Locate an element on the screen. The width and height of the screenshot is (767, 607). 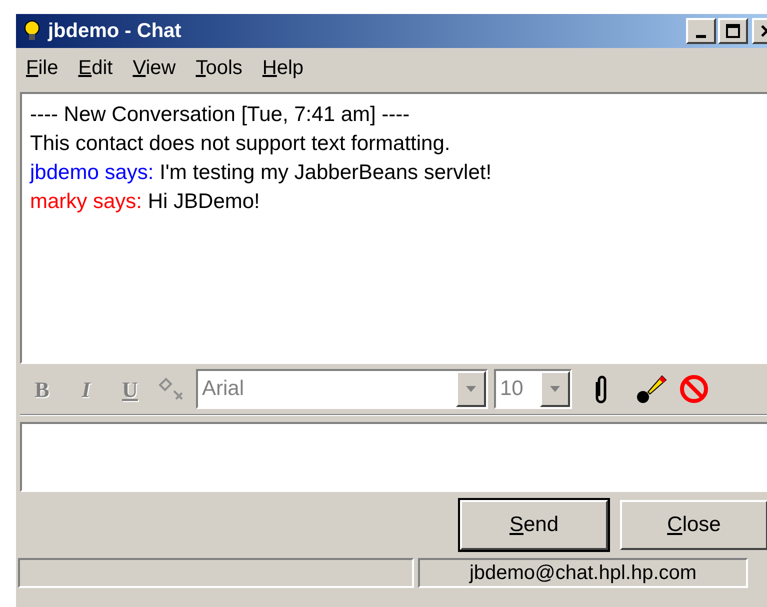
menu-item: Edit is located at coordinates (95, 68).